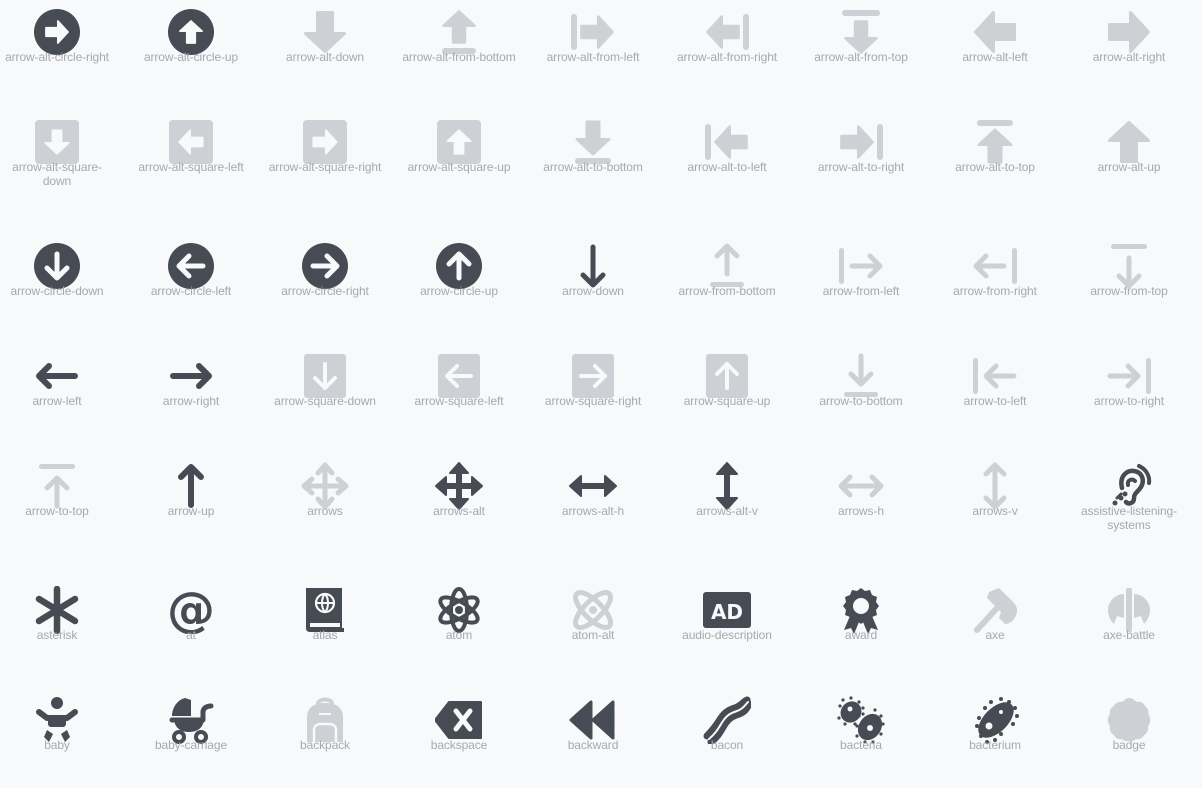 The height and width of the screenshot is (788, 1202). I want to click on icon-tile: atom, so click(459, 631).